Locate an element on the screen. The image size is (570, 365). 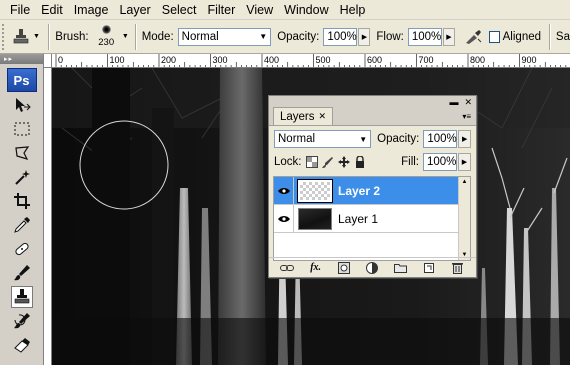
trash-icon is located at coordinates (458, 268).